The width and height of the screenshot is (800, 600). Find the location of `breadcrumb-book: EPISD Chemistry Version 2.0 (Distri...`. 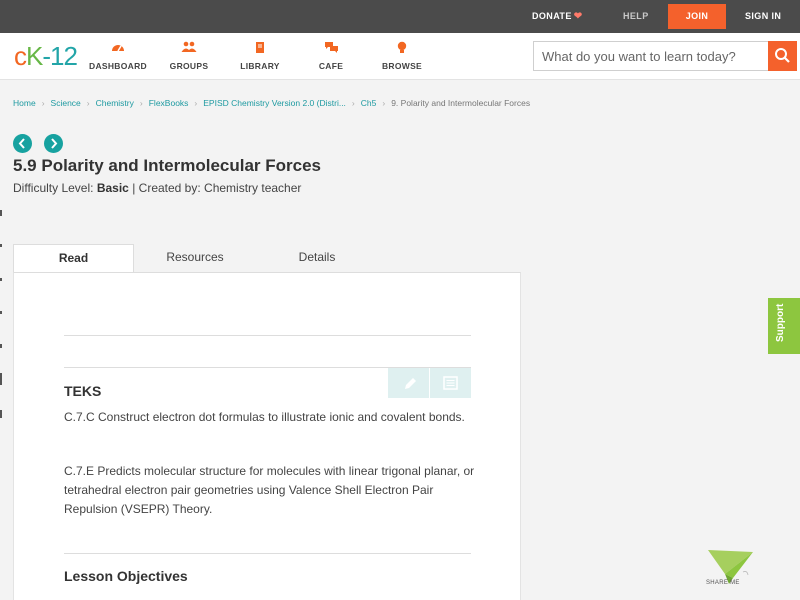

breadcrumb-book: EPISD Chemistry Version 2.0 (Distri... is located at coordinates (274, 103).